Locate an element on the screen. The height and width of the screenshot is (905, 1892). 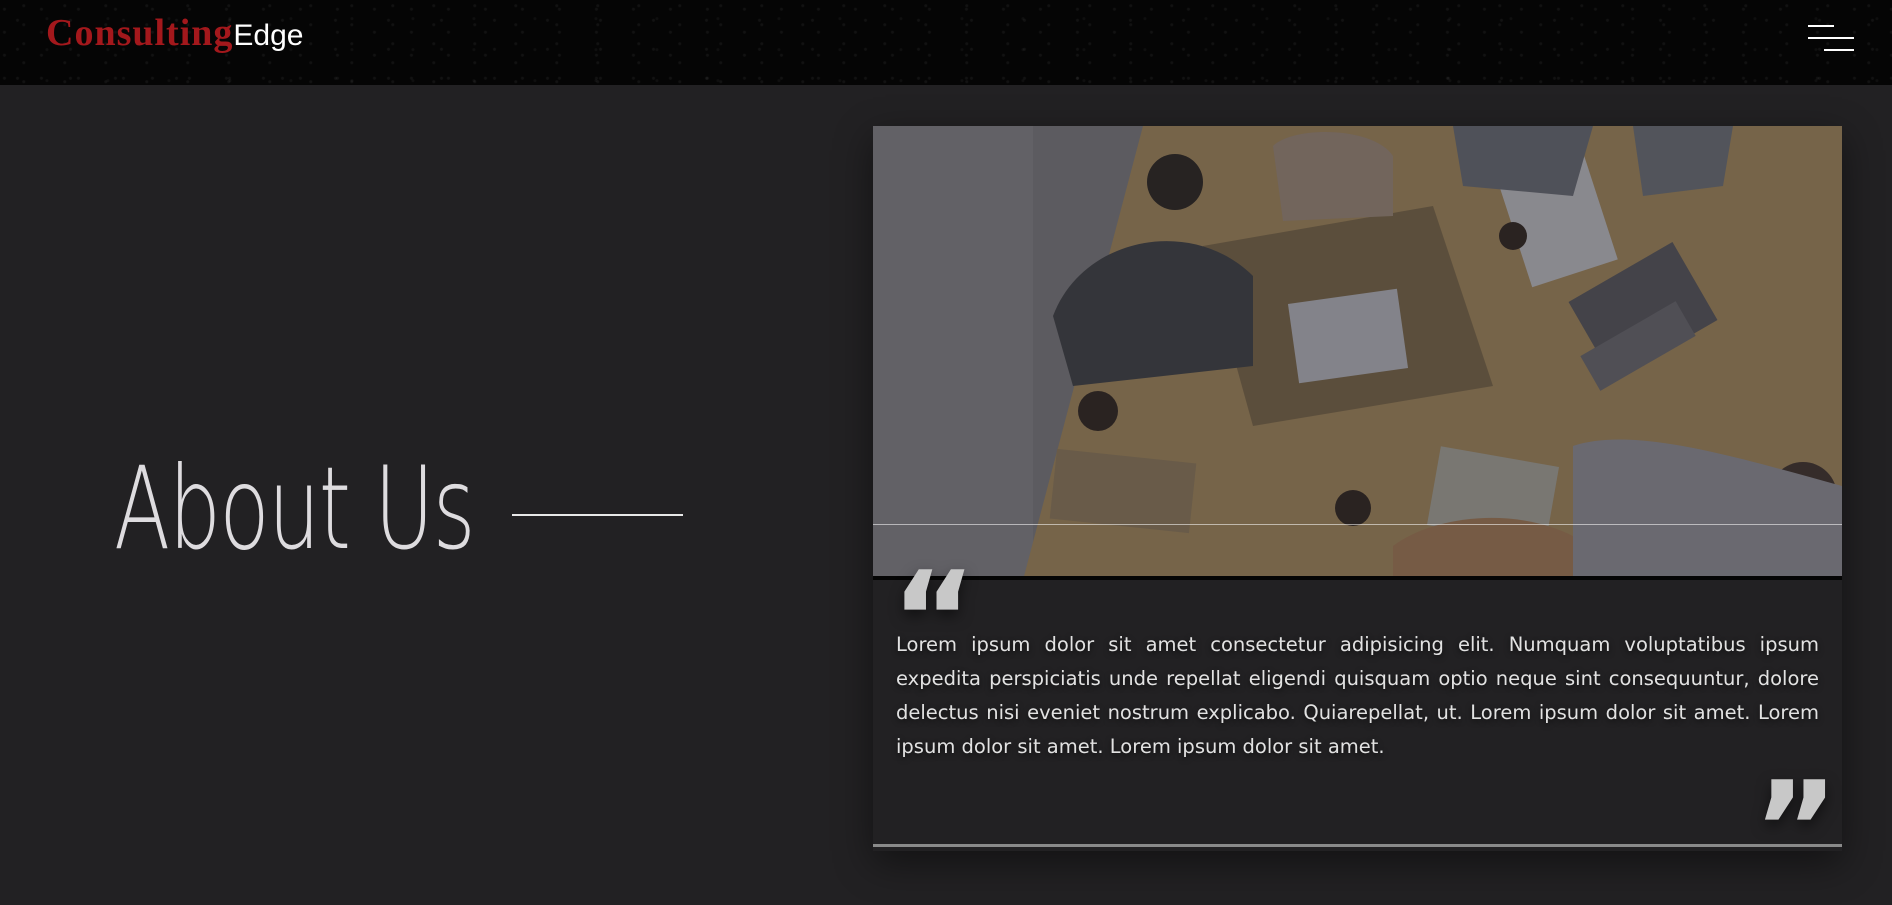
quote-close-icon: ” is located at coordinates (1796, 829).